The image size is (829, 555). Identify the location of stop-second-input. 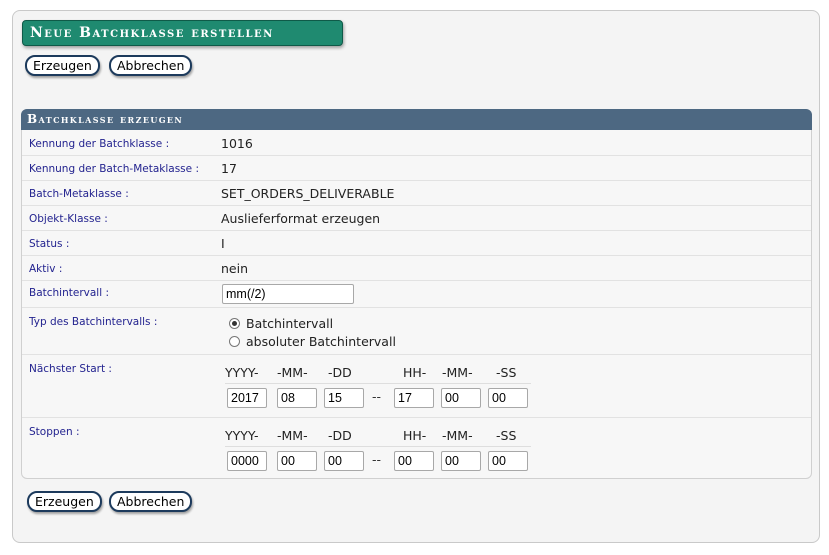
(508, 461).